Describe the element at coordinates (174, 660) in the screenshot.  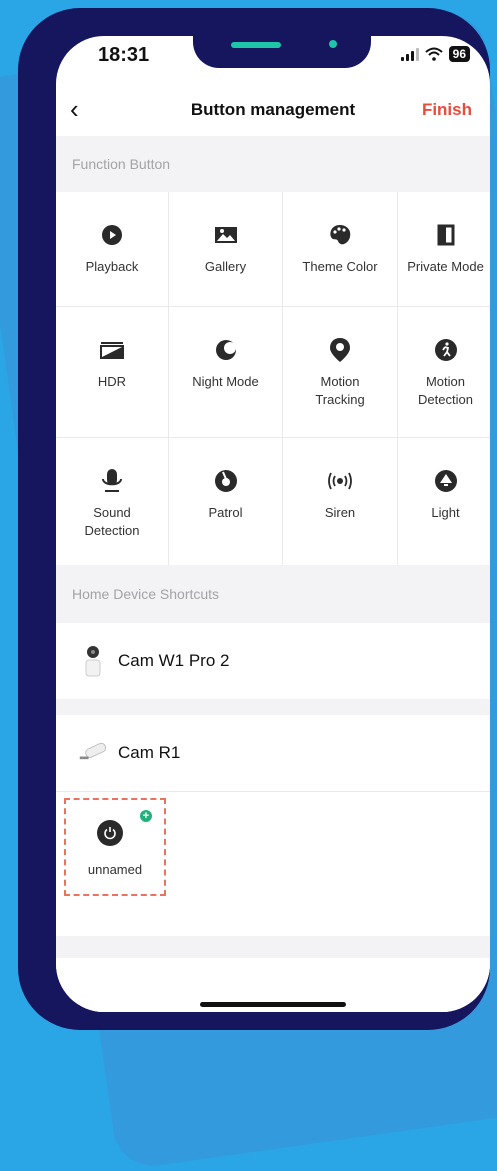
I see `device-name: Cam W1 Pro 2` at that location.